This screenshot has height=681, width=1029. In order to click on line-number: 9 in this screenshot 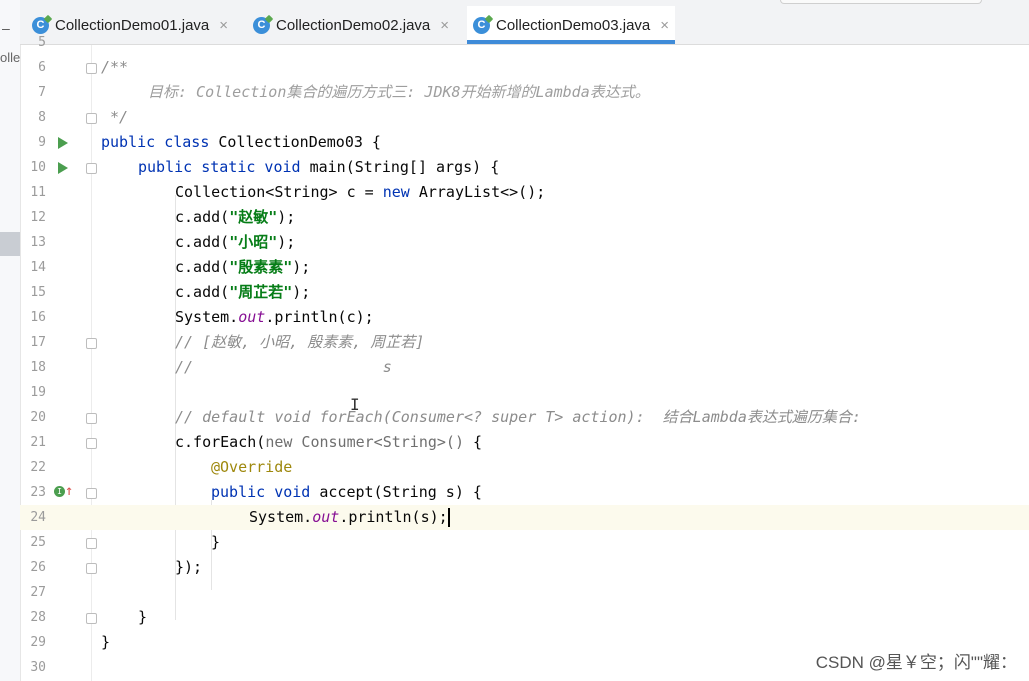, I will do `click(42, 142)`.